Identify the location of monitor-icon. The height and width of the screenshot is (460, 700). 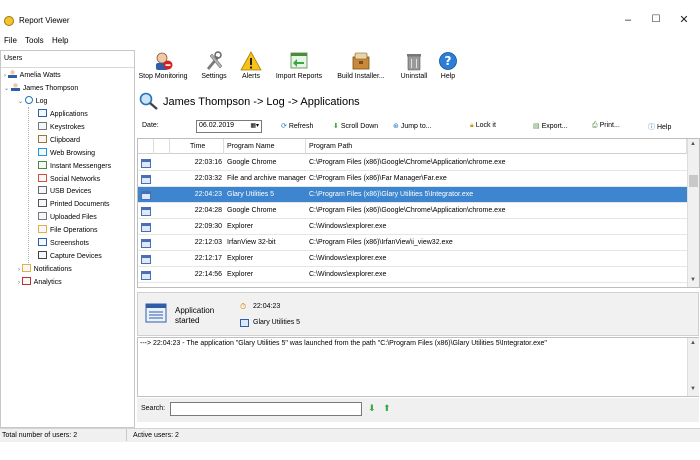
(42, 242).